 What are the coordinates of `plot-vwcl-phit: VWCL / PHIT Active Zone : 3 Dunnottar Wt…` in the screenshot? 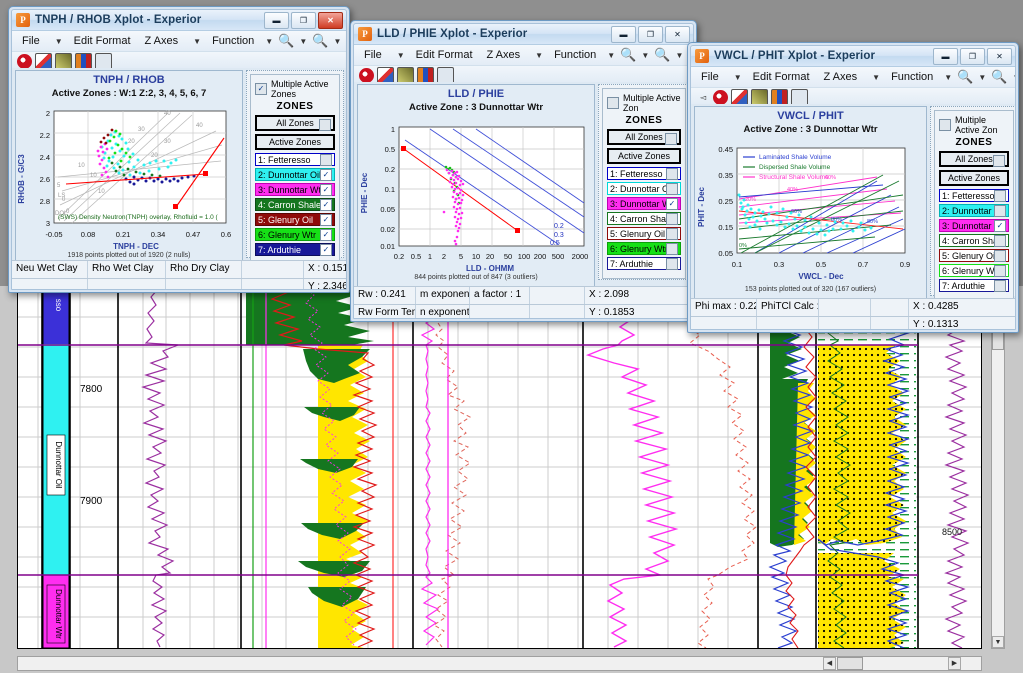 It's located at (810, 205).